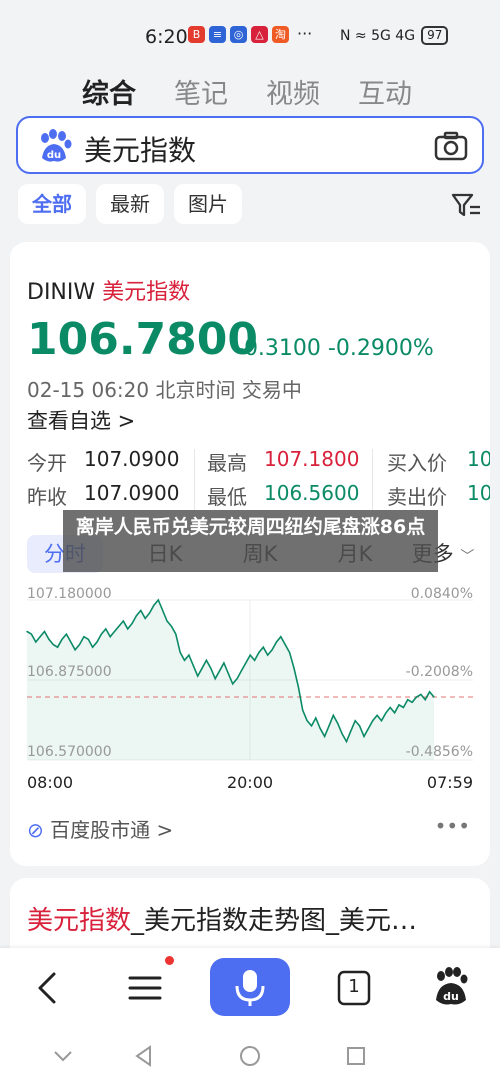 Image resolution: width=500 pixels, height=1083 pixels. What do you see at coordinates (112, 830) in the screenshot?
I see `data-source-label: 百度股市通 >` at bounding box center [112, 830].